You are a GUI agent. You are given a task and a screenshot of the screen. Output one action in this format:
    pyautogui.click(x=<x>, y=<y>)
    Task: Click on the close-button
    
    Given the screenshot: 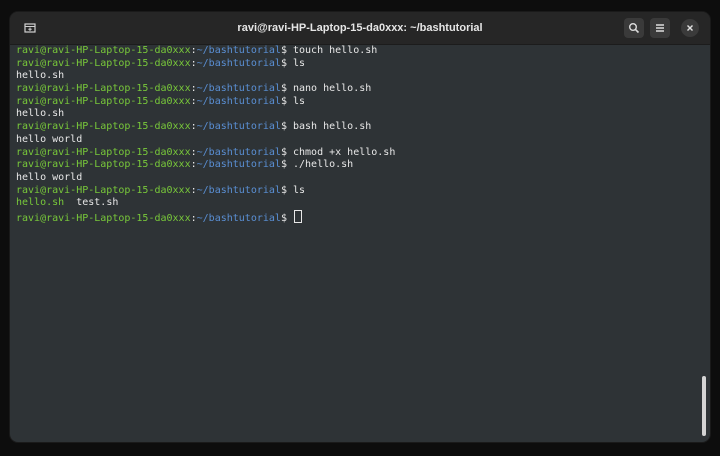 What is the action you would take?
    pyautogui.click(x=690, y=28)
    